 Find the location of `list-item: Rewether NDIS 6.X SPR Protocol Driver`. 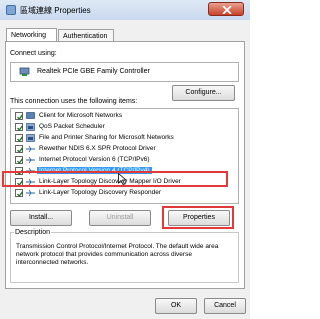

list-item: Rewether NDIS 6.X SPR Protocol Driver is located at coordinates (124, 149).